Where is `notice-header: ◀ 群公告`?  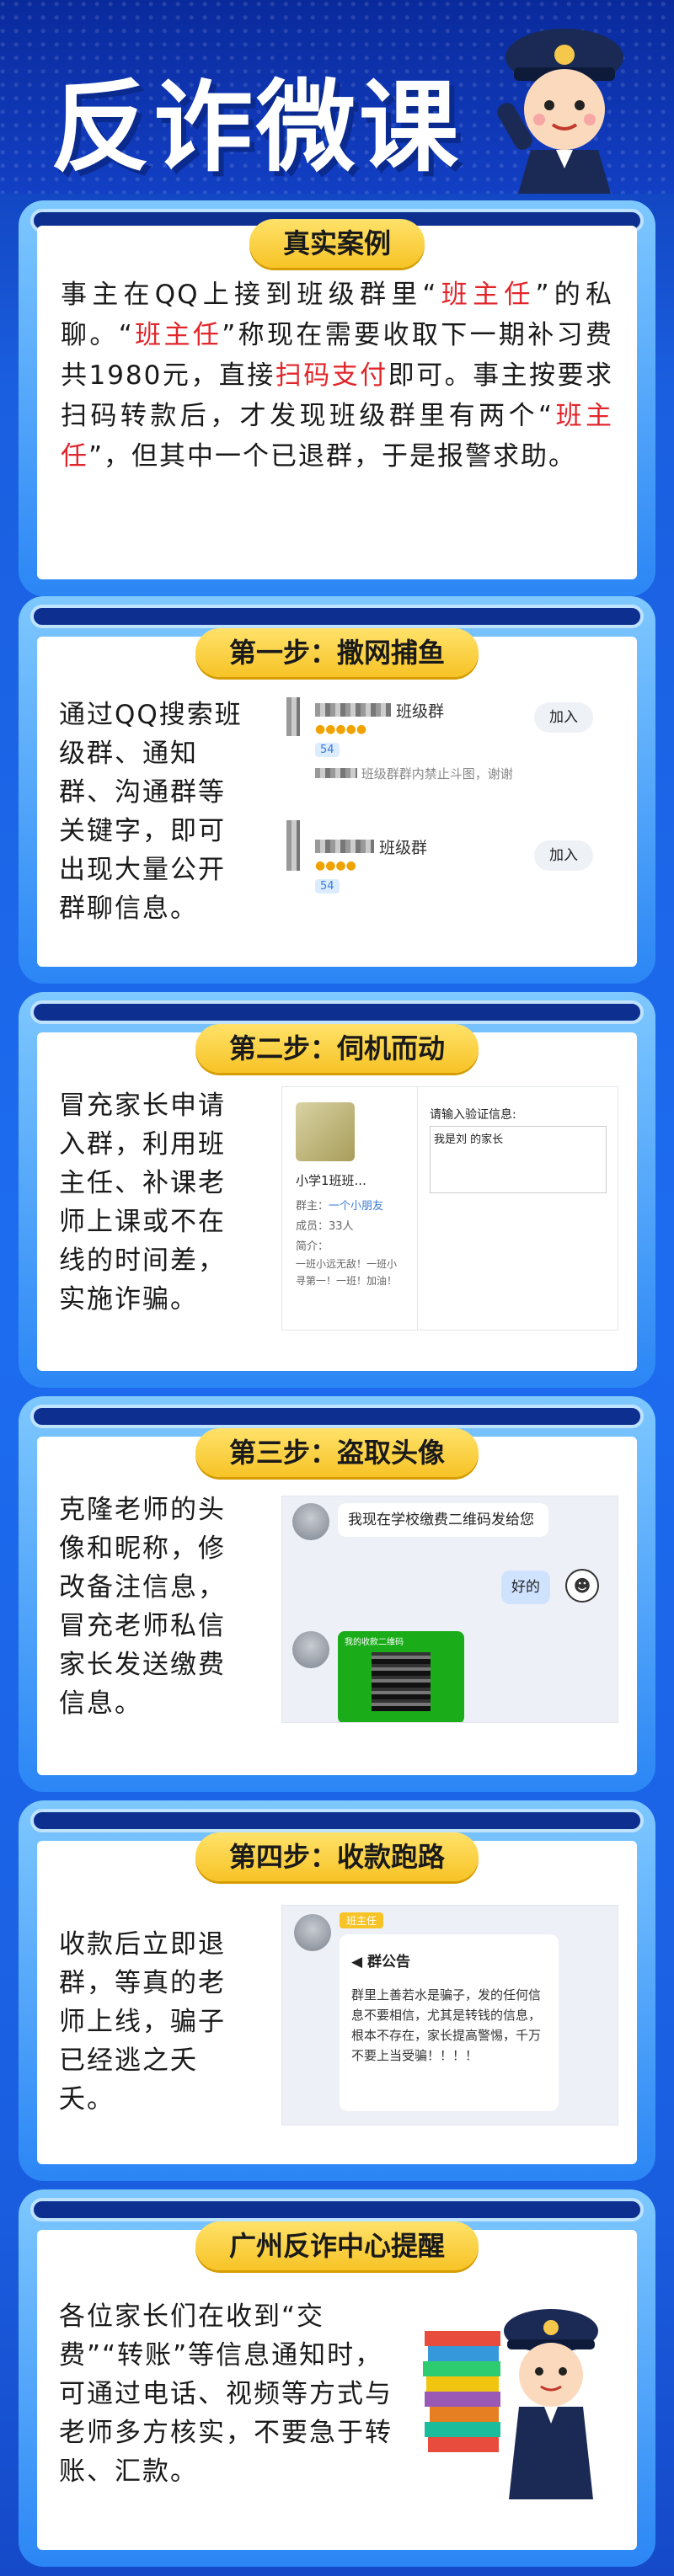 notice-header: ◀ 群公告 is located at coordinates (380, 1960).